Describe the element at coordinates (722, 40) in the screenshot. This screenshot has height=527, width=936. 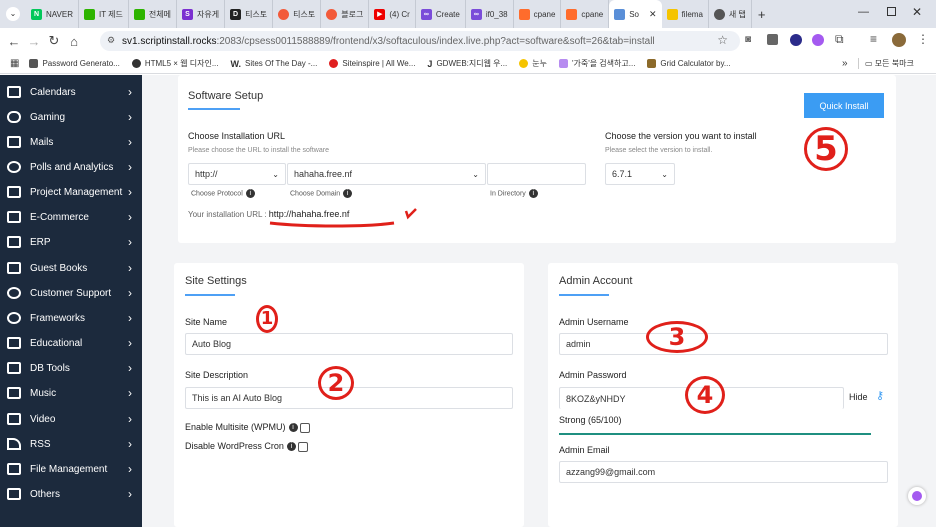
I see `bookmark-star-icon: ☆` at that location.